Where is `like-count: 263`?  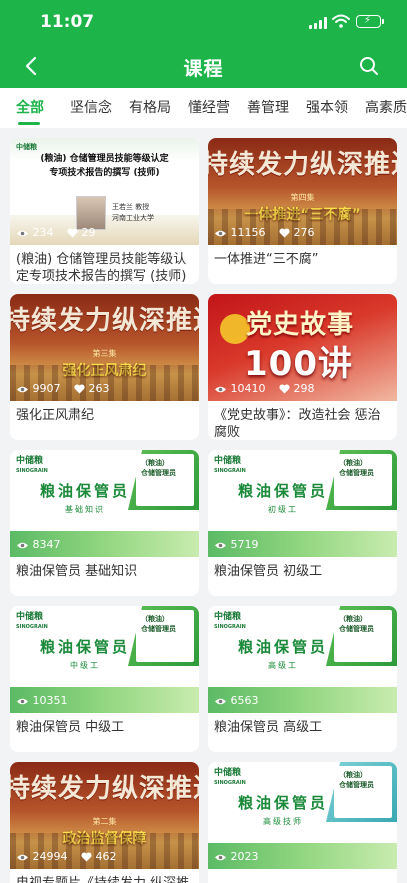
like-count: 263 is located at coordinates (99, 388).